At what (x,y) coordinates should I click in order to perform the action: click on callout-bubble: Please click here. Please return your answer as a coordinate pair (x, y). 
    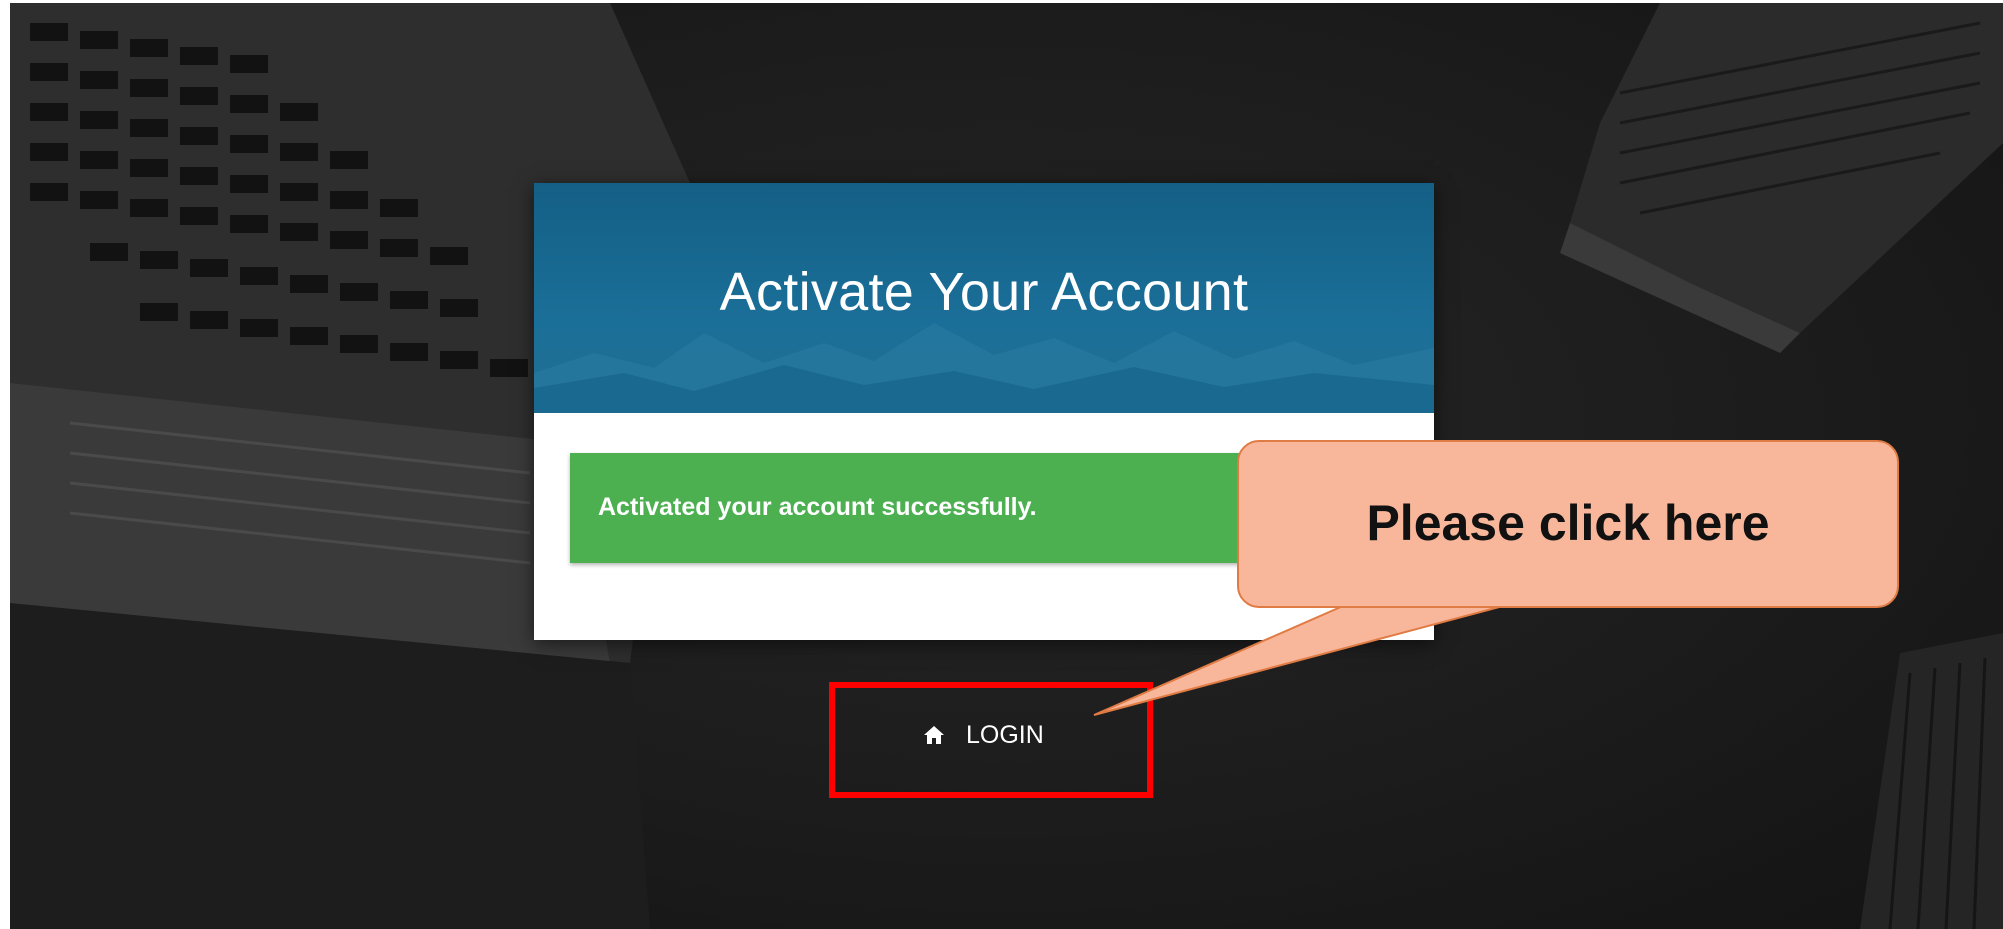
    Looking at the image, I should click on (1568, 524).